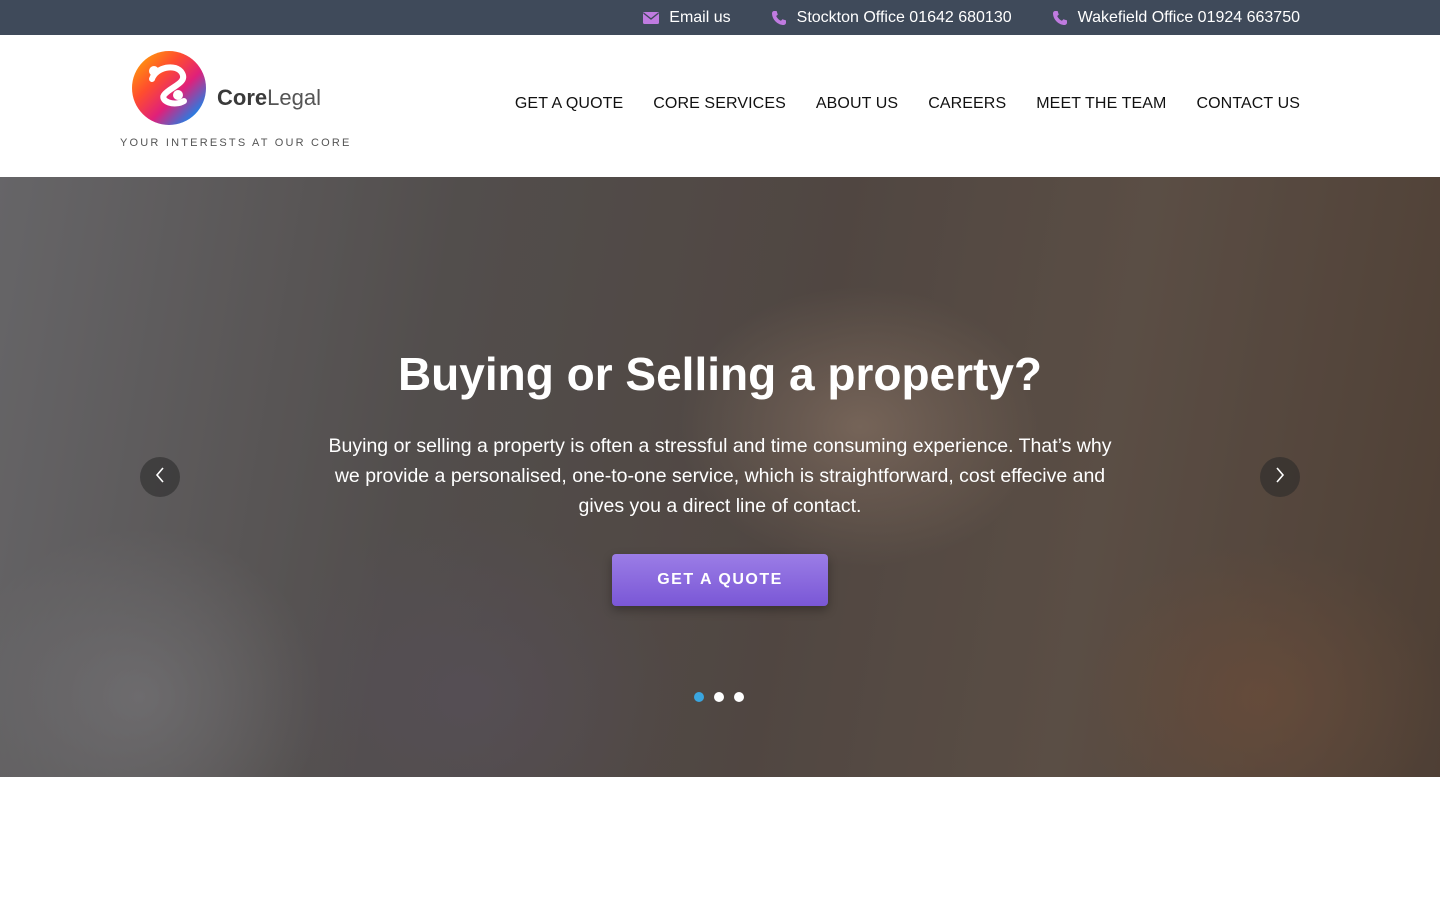  What do you see at coordinates (269, 97) in the screenshot?
I see `brand-name: CoreLegal` at bounding box center [269, 97].